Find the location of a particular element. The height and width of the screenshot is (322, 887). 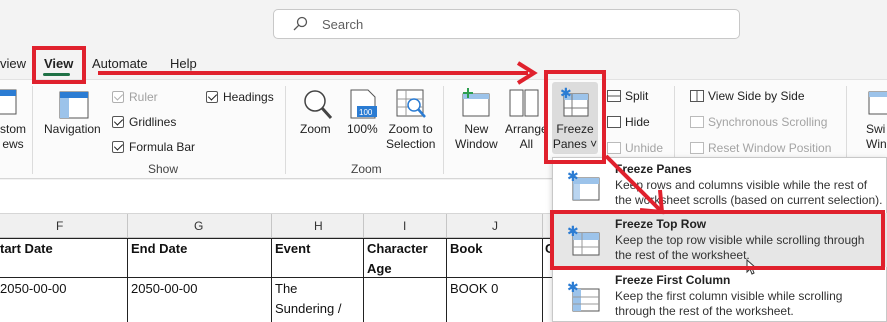

tab-help: Help is located at coordinates (183, 63).